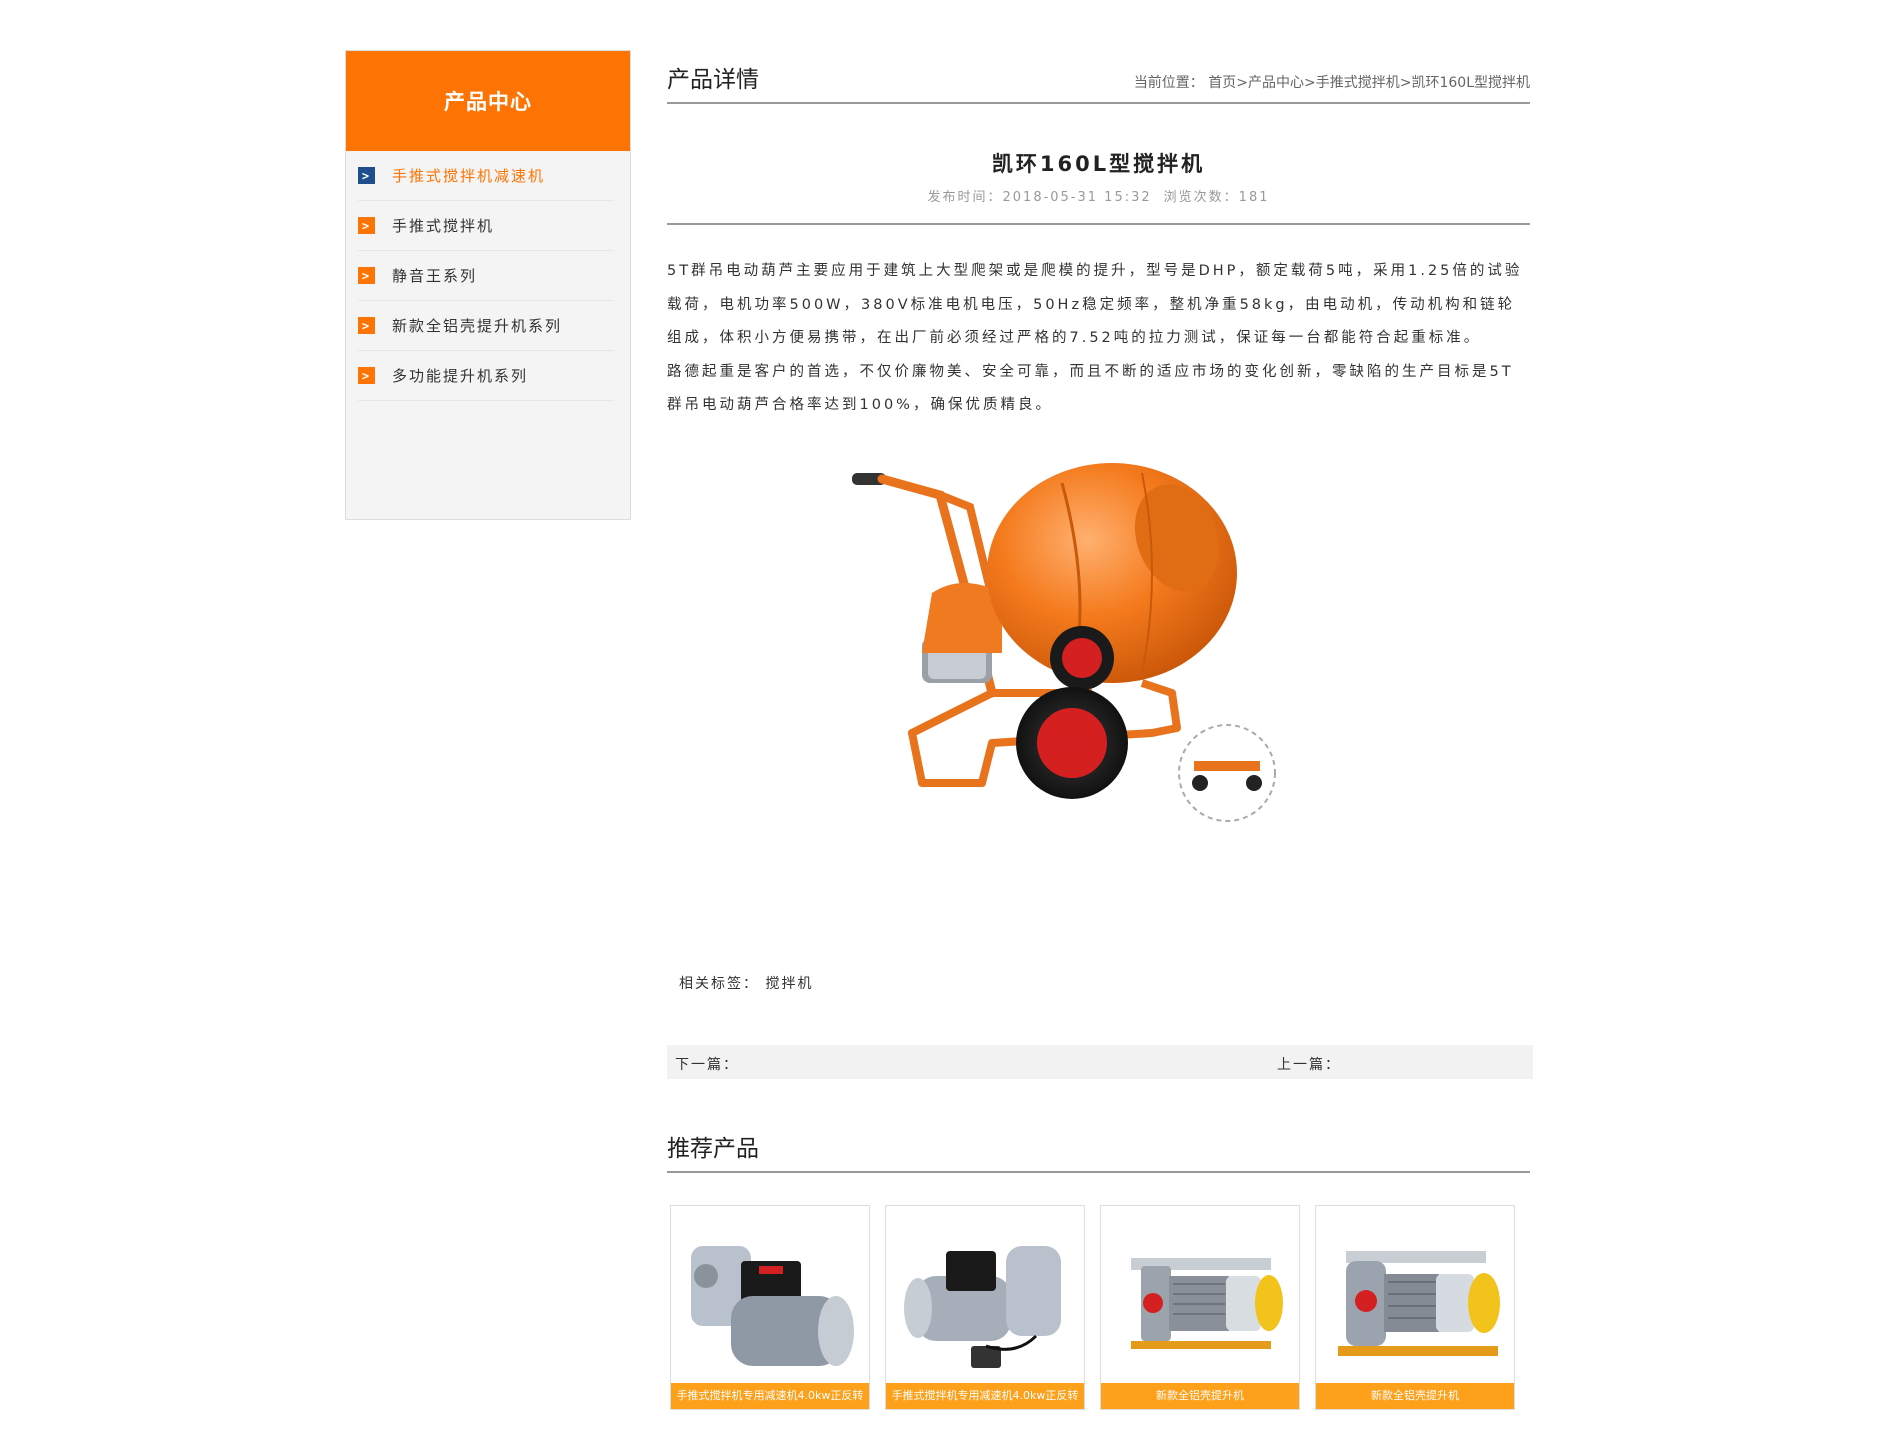 The image size is (1899, 1436). Describe the element at coordinates (1276, 83) in the screenshot. I see `breadcrumb-center-link: 产品中心` at that location.